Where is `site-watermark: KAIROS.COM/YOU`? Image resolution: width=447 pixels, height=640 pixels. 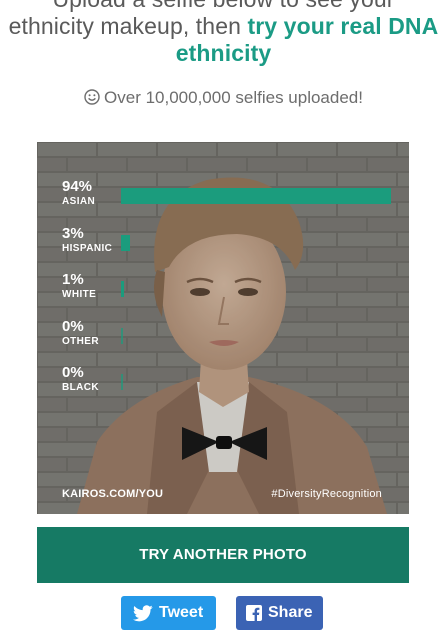 site-watermark: KAIROS.COM/YOU is located at coordinates (113, 494).